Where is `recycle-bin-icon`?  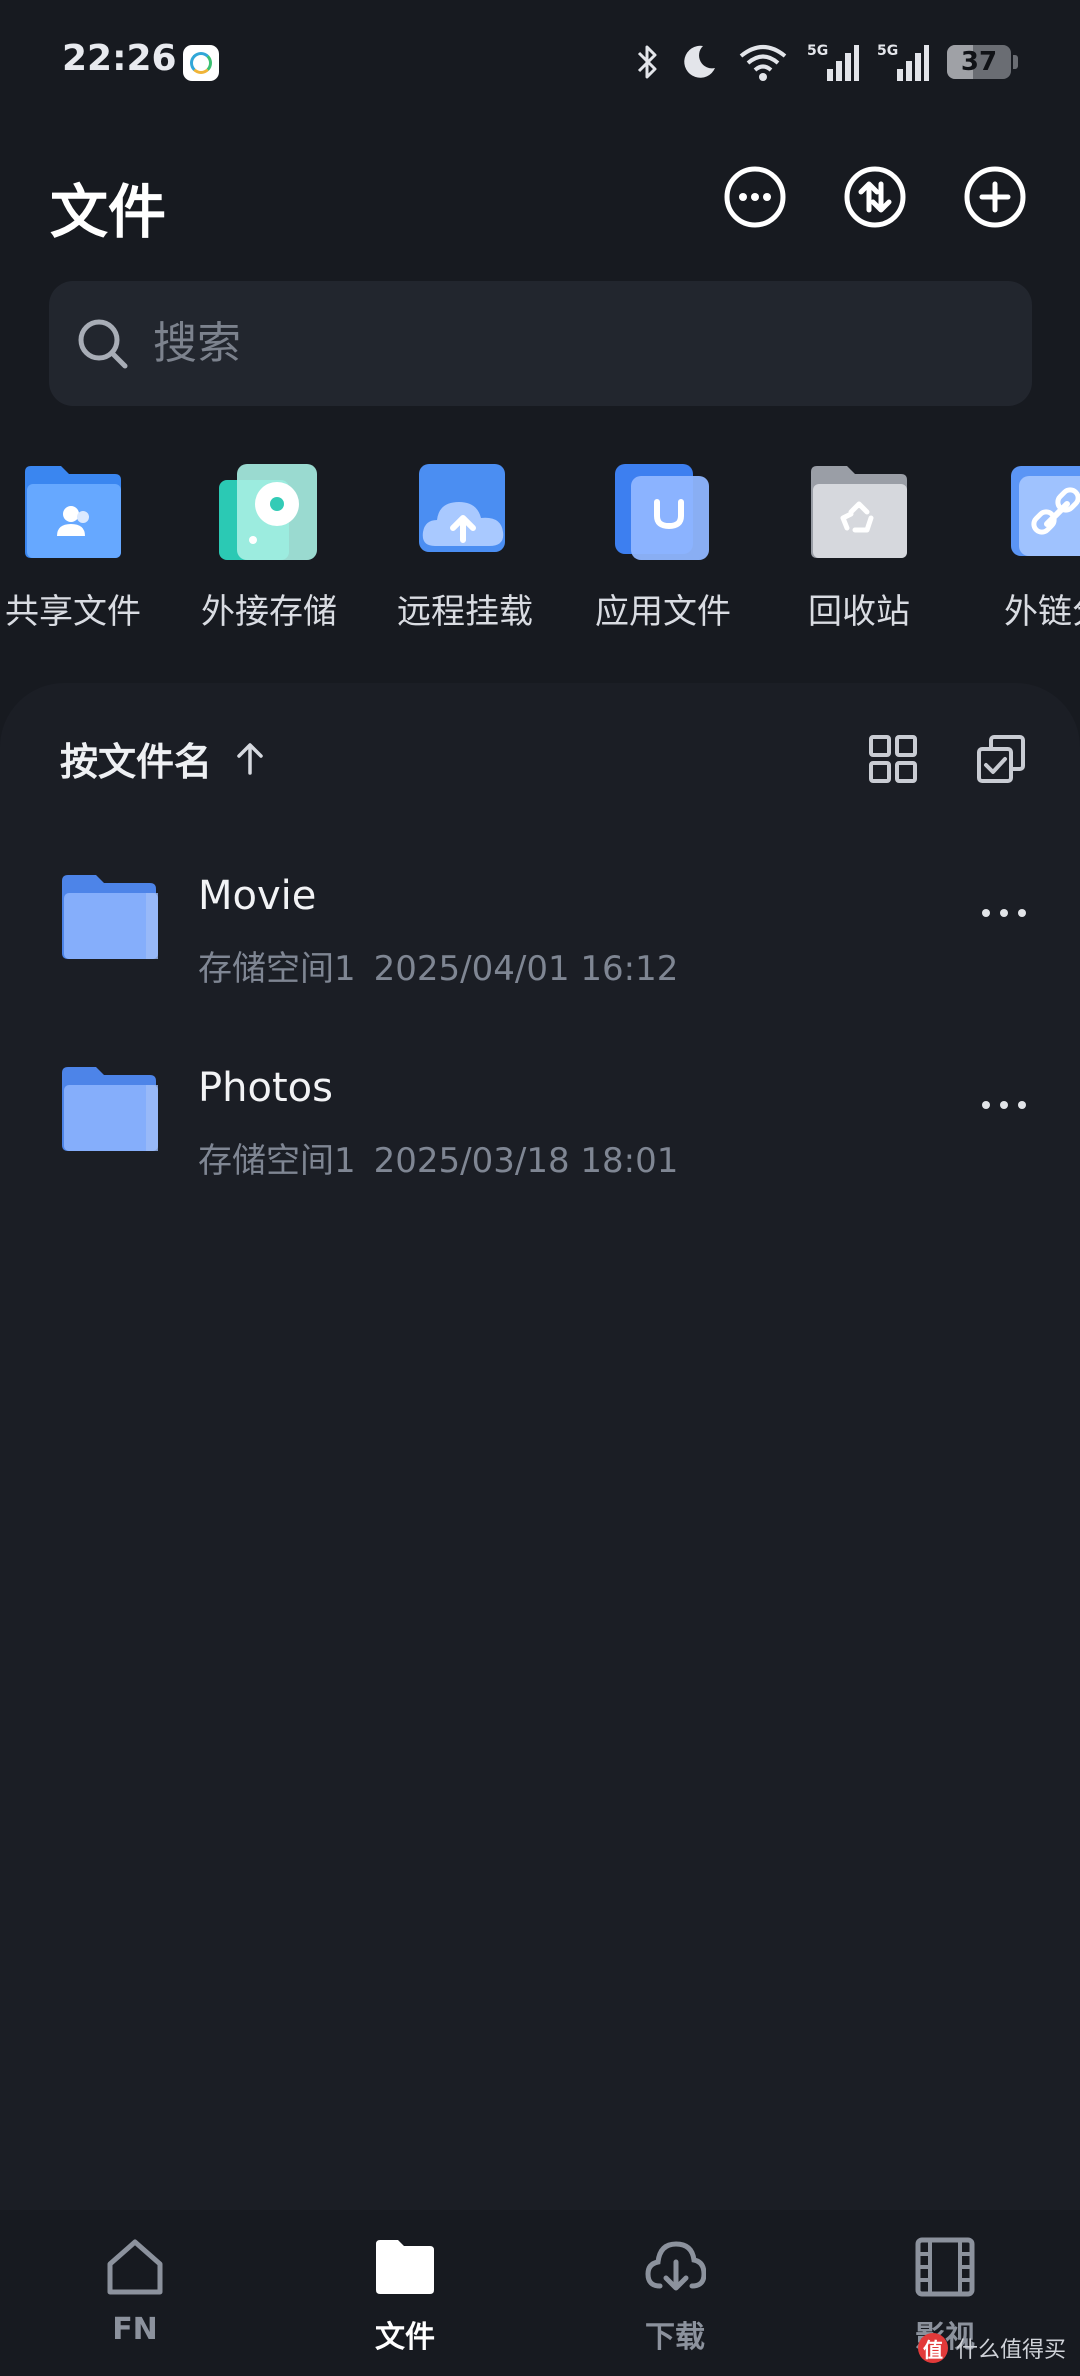
recycle-bin-icon is located at coordinates (859, 512).